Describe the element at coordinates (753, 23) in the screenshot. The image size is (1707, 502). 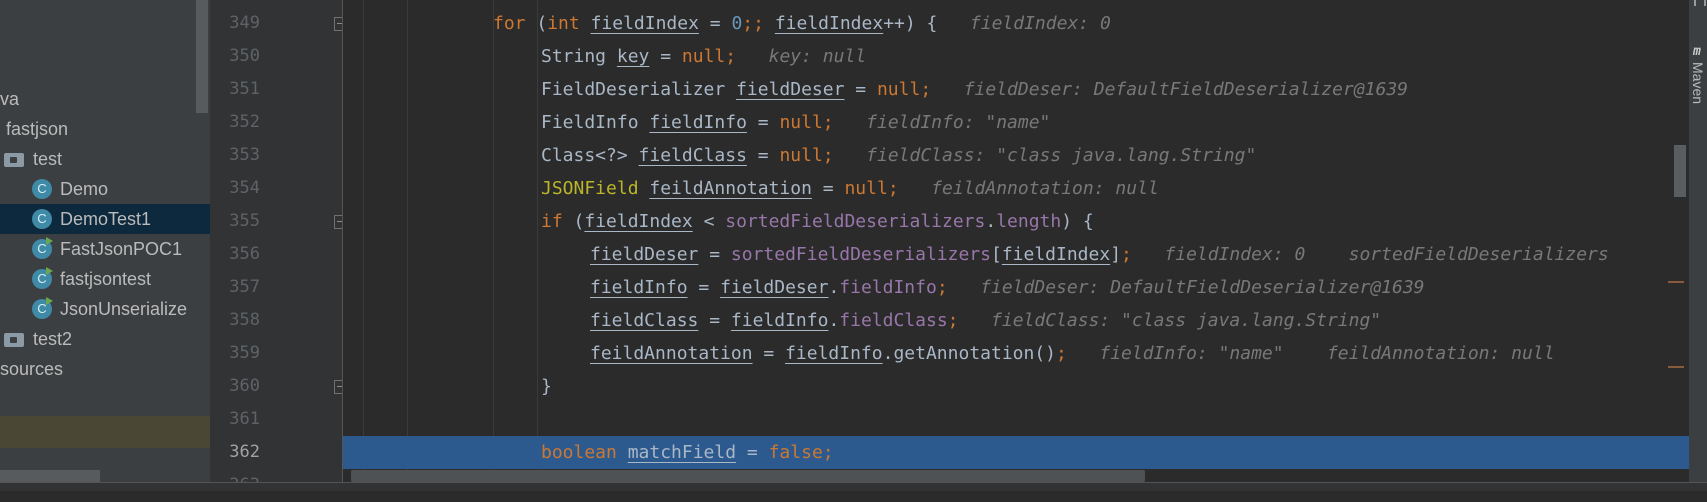
I see `code-token: ;;` at that location.